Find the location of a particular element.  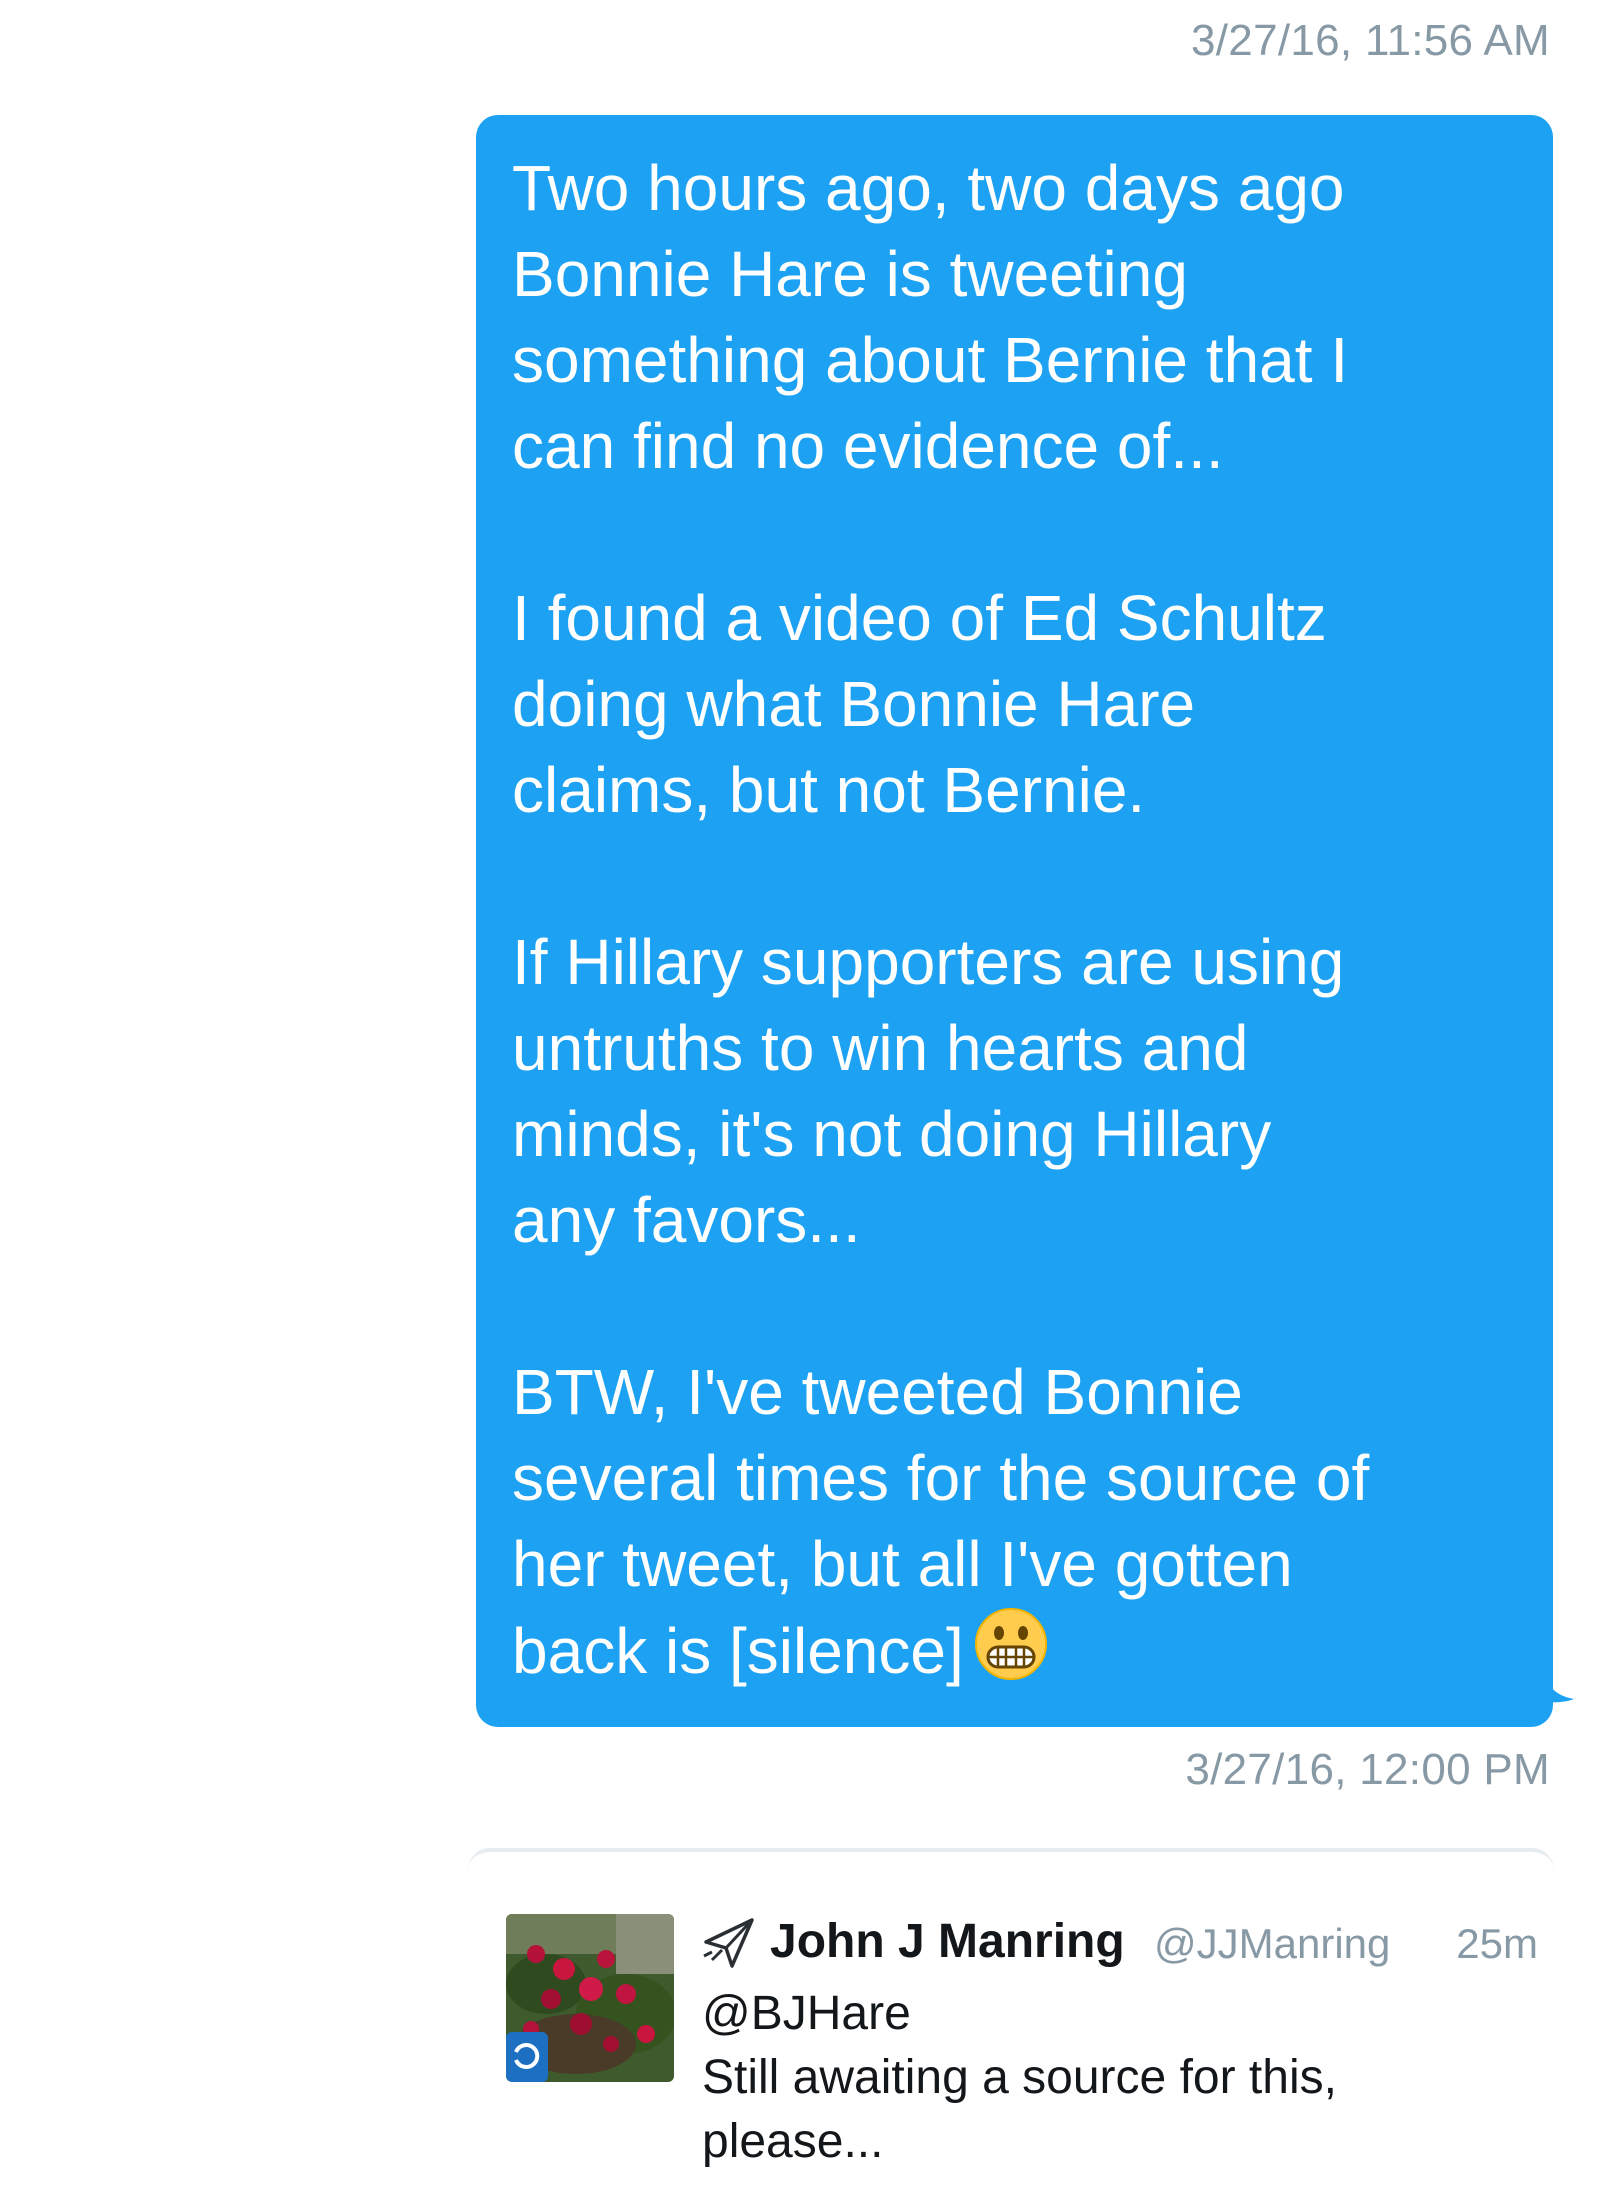

rose-bush-avatar-image is located at coordinates (590, 1998).